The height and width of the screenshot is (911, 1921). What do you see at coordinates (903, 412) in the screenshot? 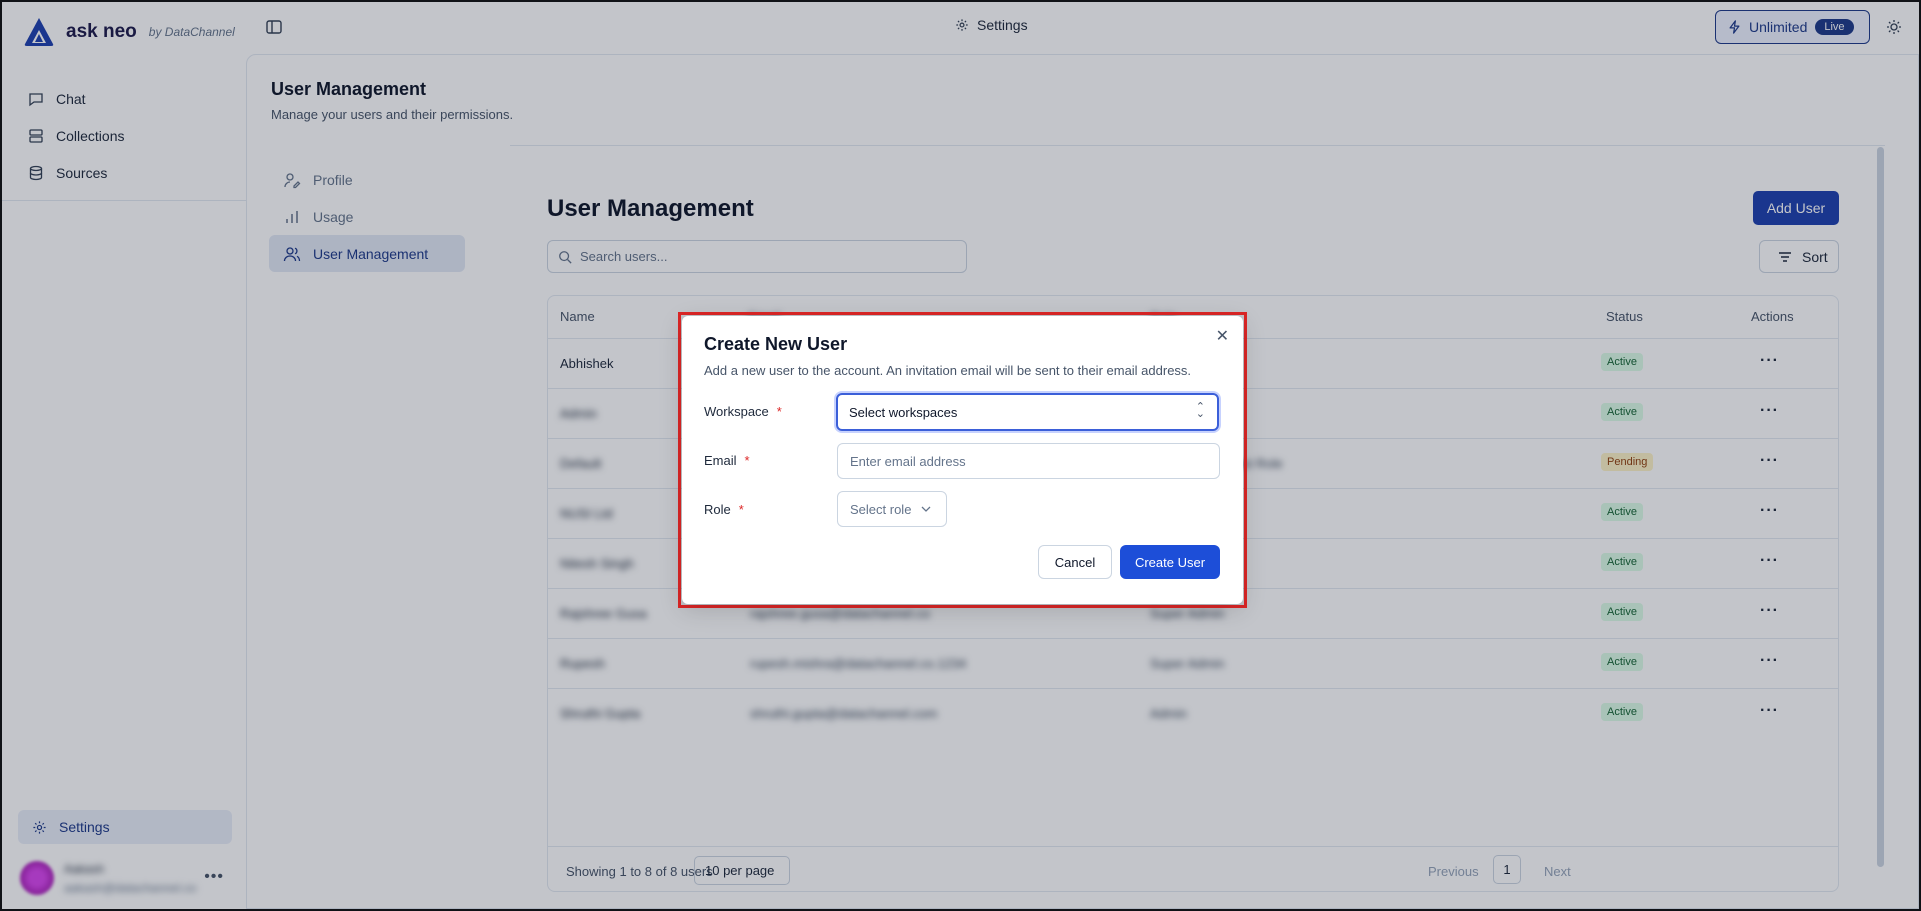
I see `workspace-placeholder: Select workspaces` at bounding box center [903, 412].